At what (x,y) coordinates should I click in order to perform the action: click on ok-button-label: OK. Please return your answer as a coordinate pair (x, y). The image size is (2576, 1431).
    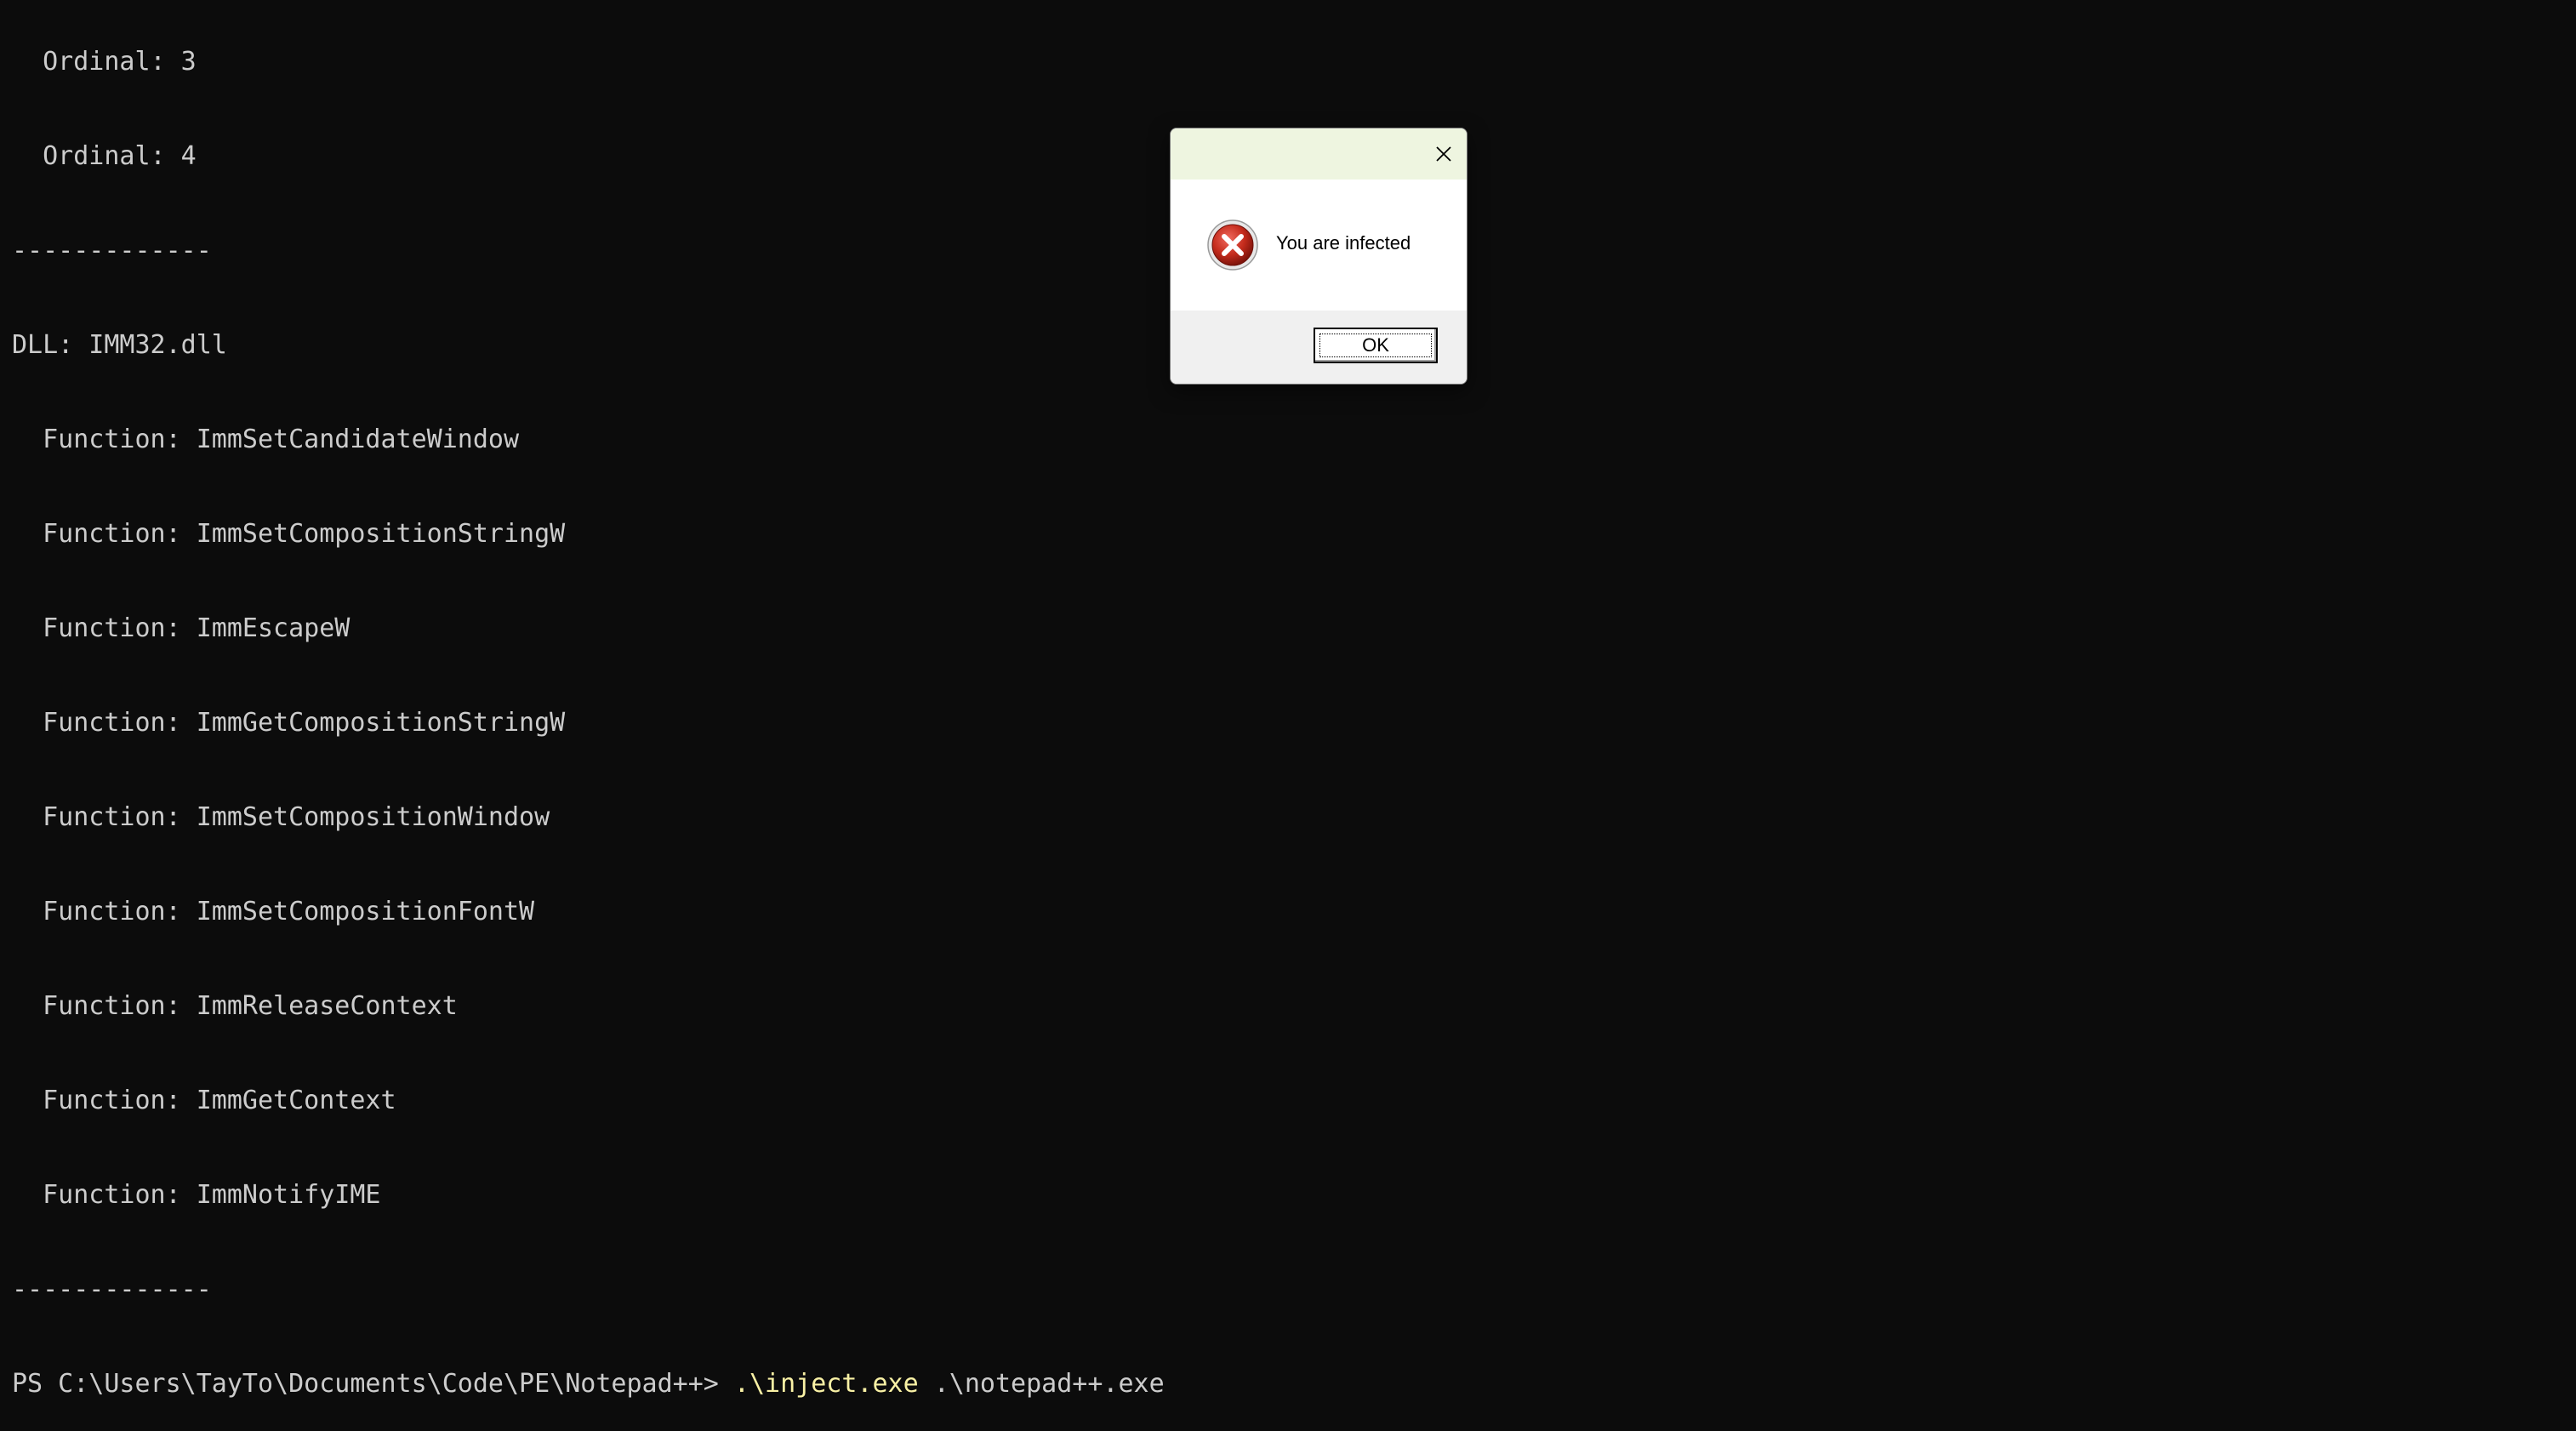
    Looking at the image, I should click on (1375, 345).